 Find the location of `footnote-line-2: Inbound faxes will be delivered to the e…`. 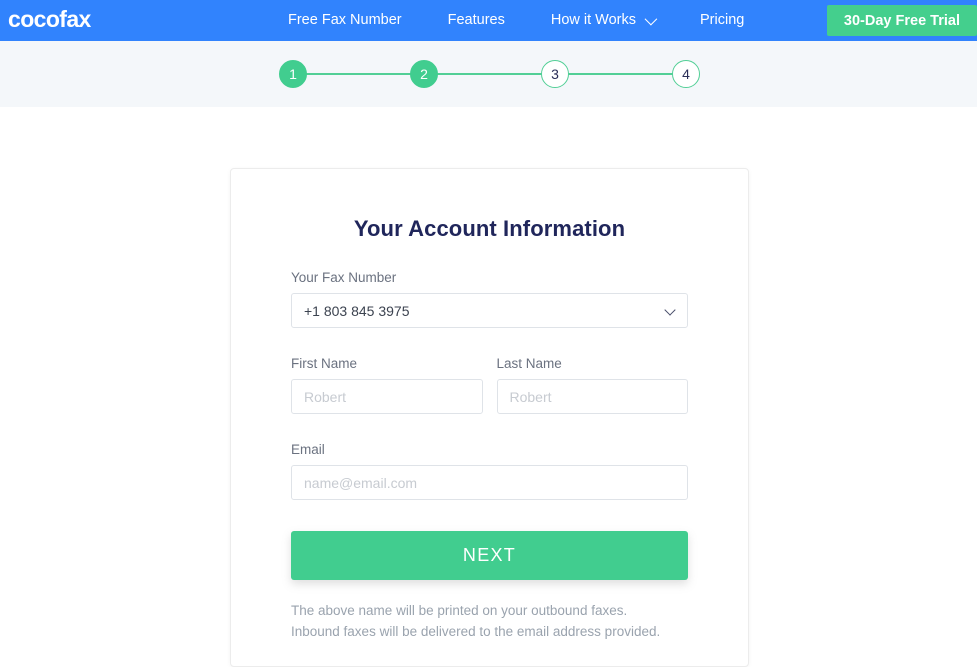

footnote-line-2: Inbound faxes will be delivered to the e… is located at coordinates (476, 631).